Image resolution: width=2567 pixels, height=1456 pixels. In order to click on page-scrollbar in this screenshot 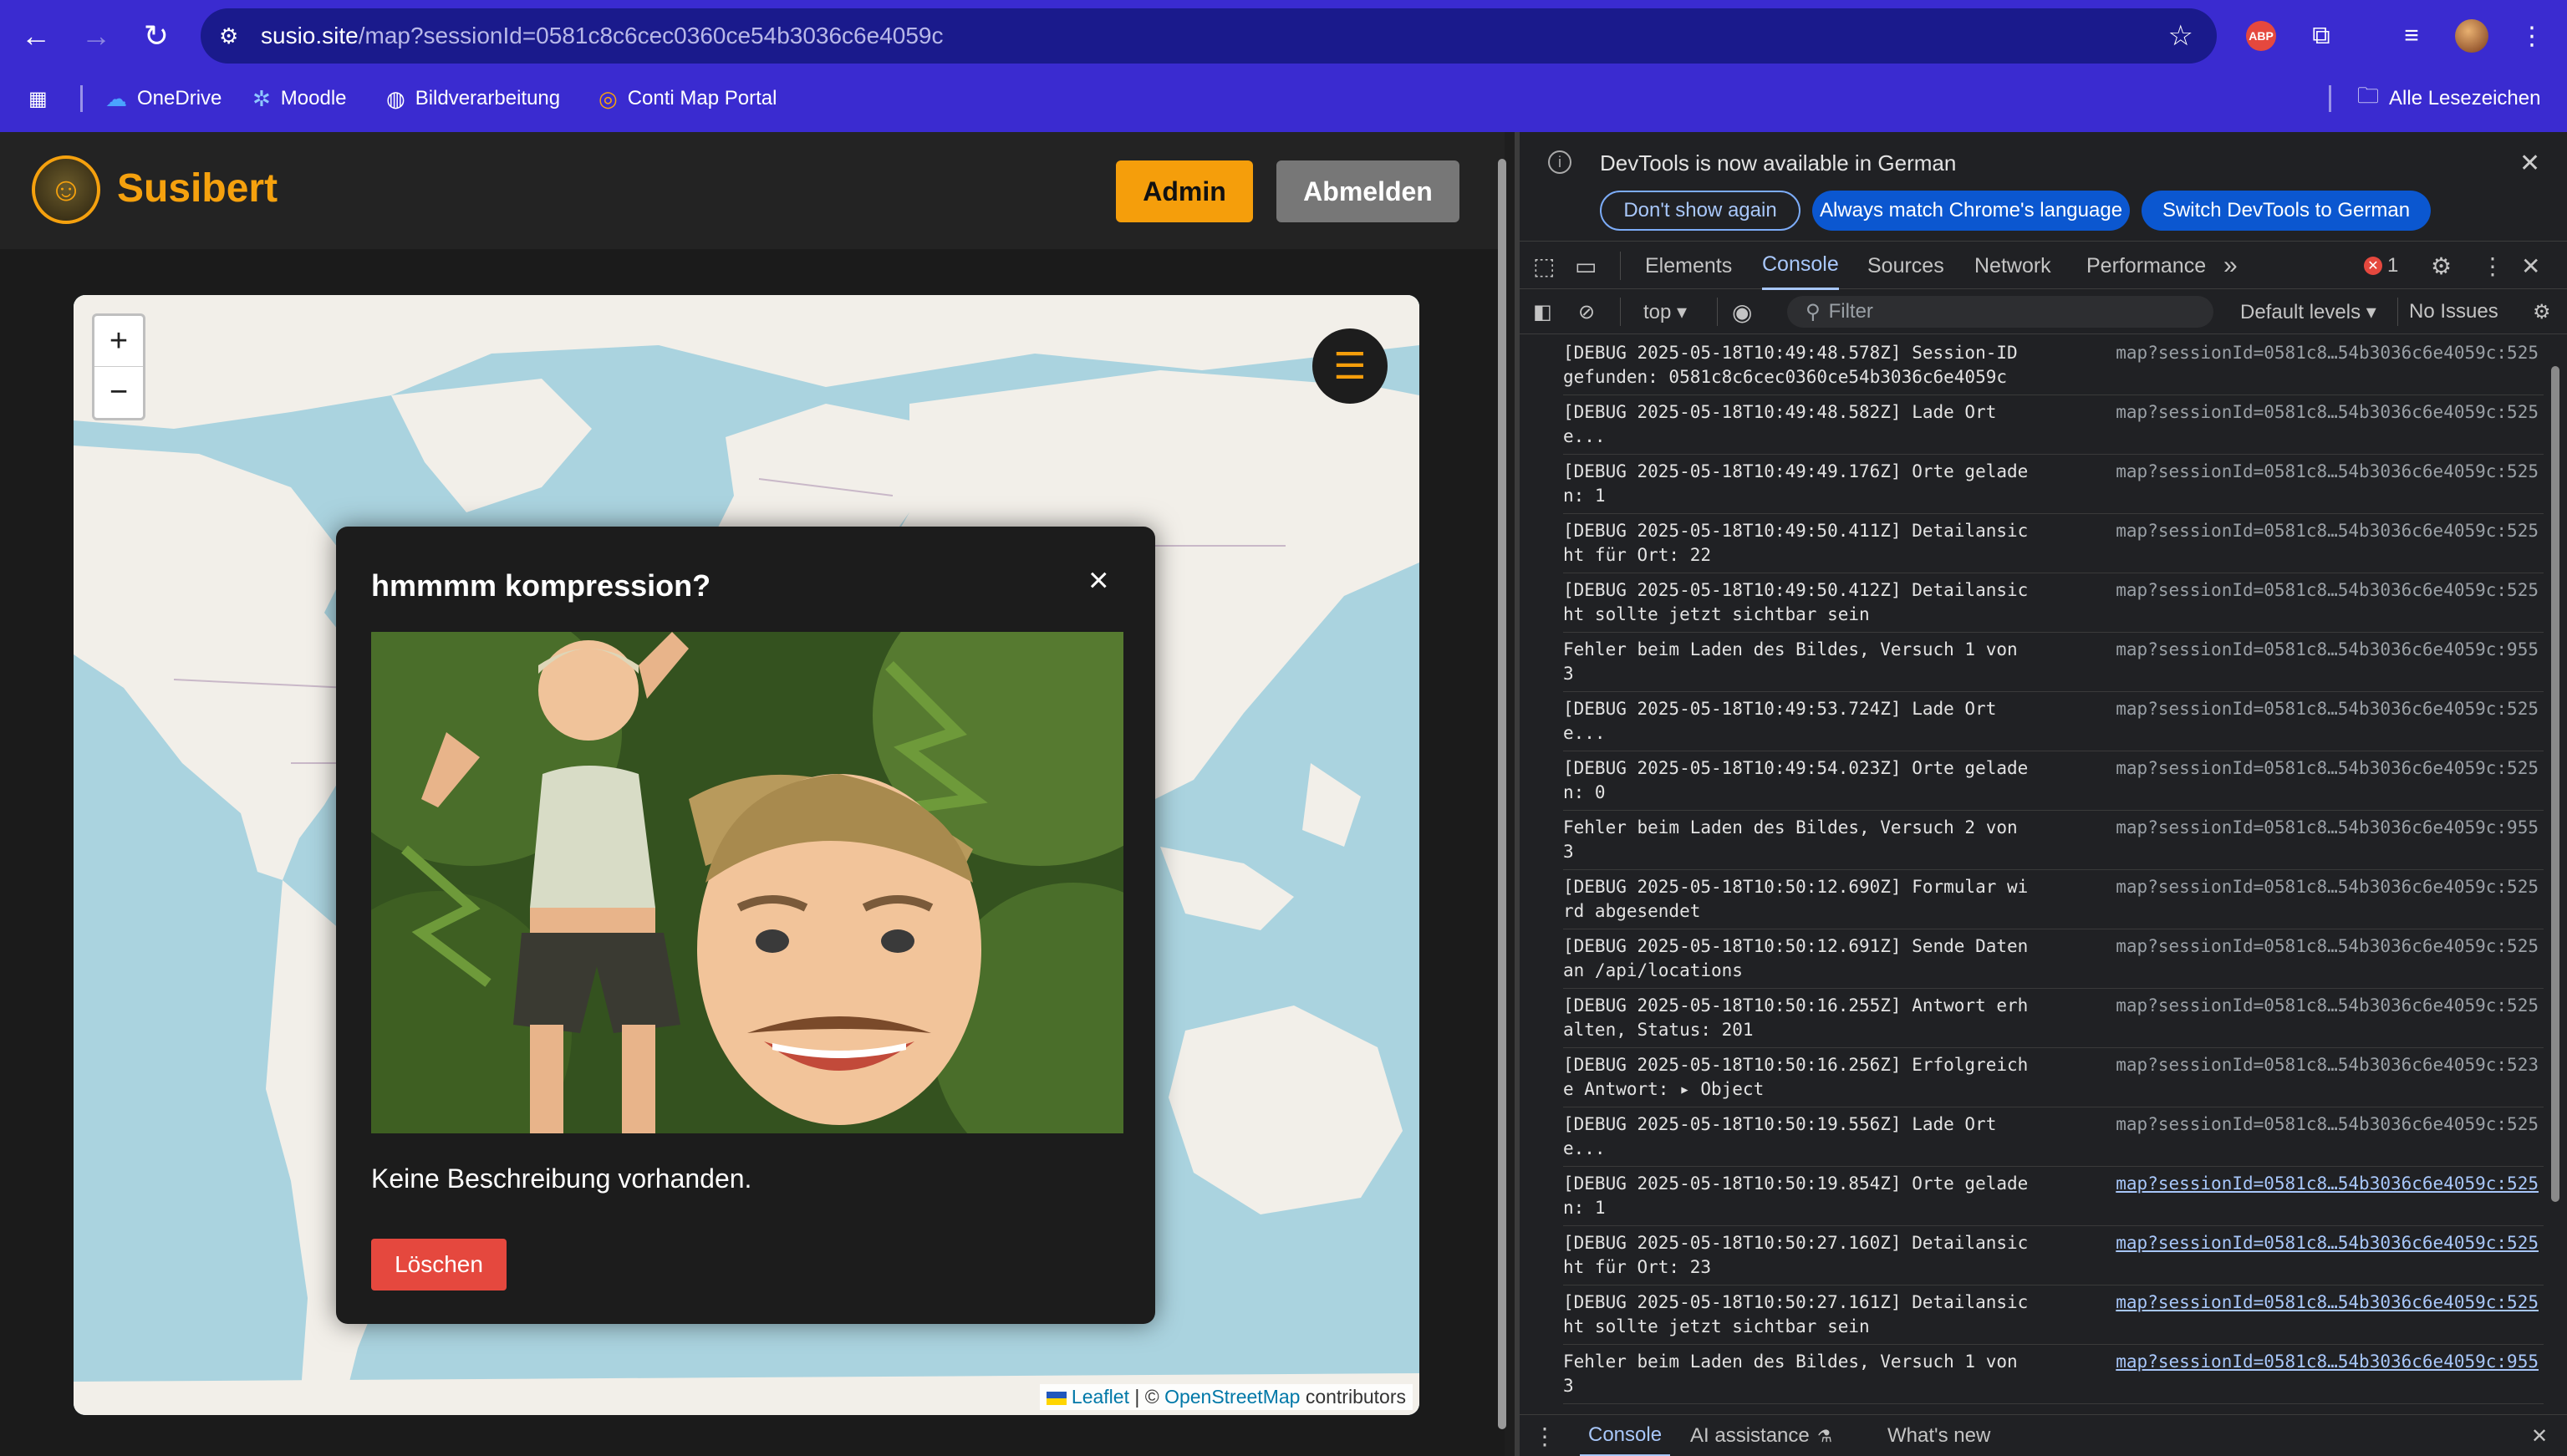, I will do `click(1502, 794)`.